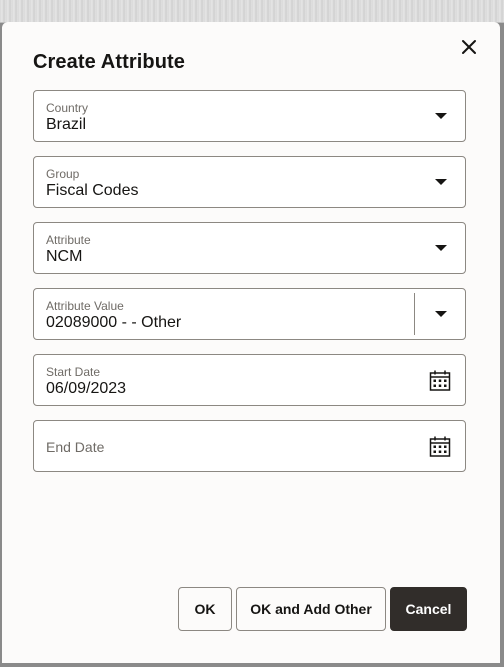 The width and height of the screenshot is (504, 667). What do you see at coordinates (92, 190) in the screenshot?
I see `group-value: Fiscal Codes` at bounding box center [92, 190].